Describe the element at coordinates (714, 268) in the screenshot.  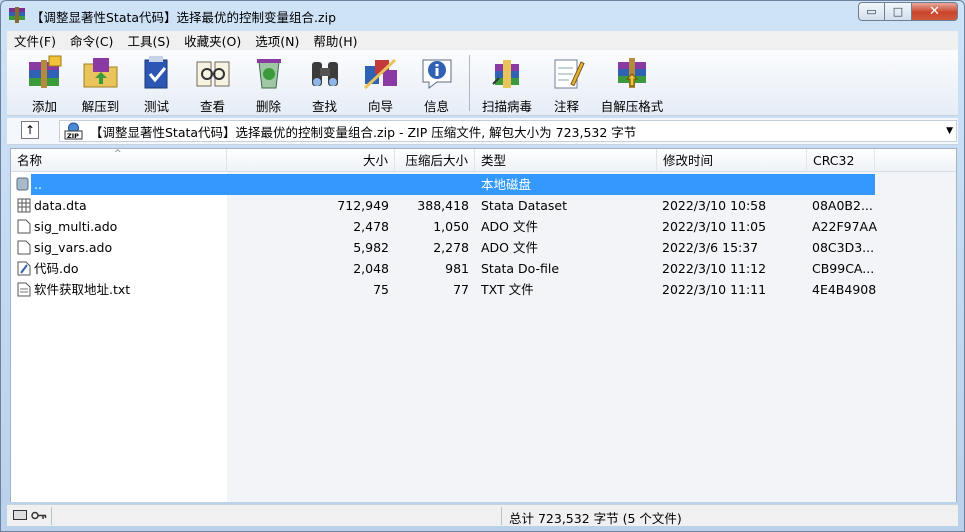
I see `file-modified: 2022/3/10 11:12` at that location.